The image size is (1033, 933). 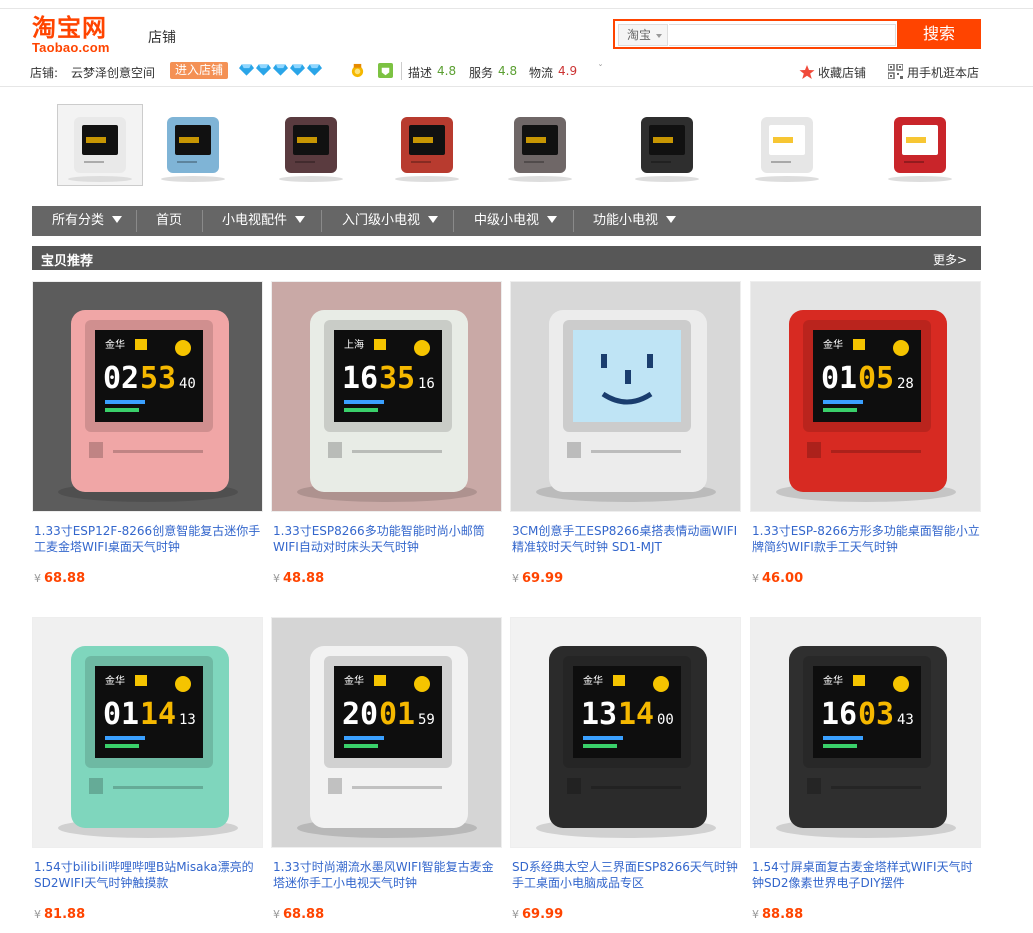 What do you see at coordinates (59, 914) in the screenshot?
I see `product-price: ¥81.88` at bounding box center [59, 914].